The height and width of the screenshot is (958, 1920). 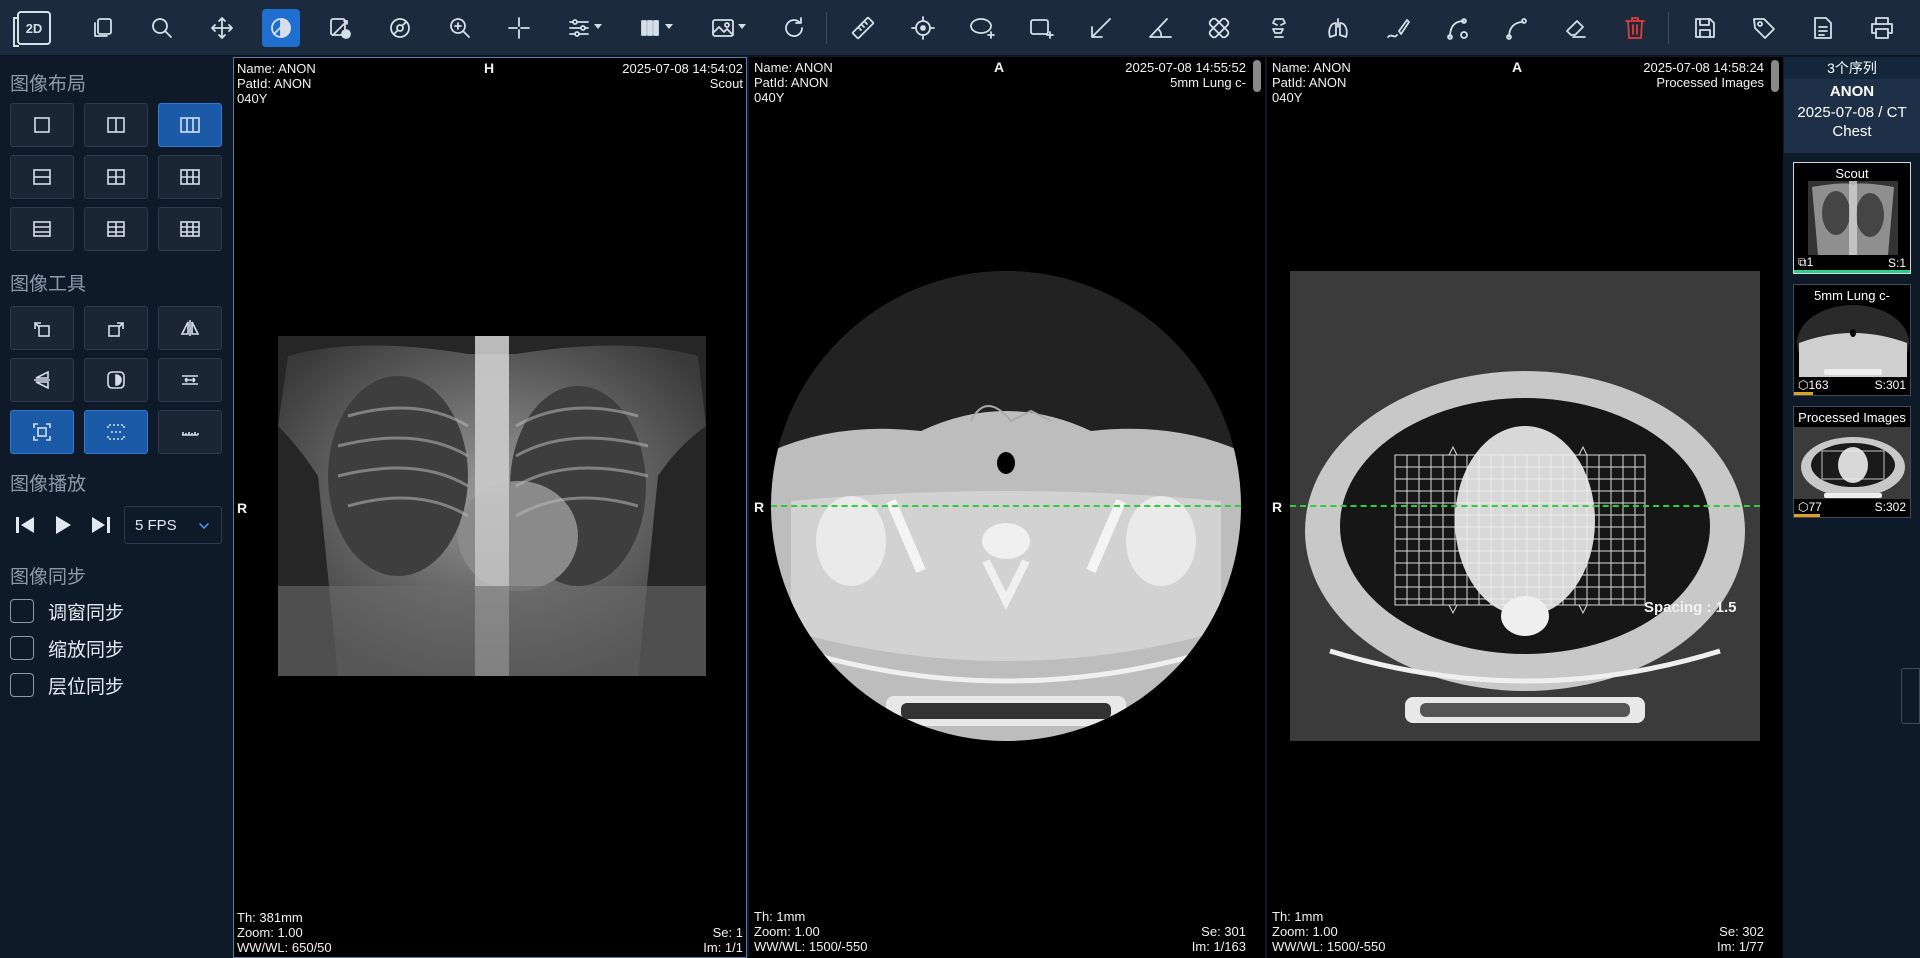 What do you see at coordinates (340, 28) in the screenshot?
I see `reset-view-icon` at bounding box center [340, 28].